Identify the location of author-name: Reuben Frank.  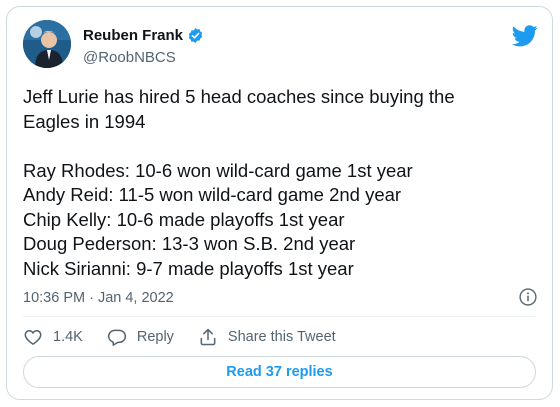
(133, 35).